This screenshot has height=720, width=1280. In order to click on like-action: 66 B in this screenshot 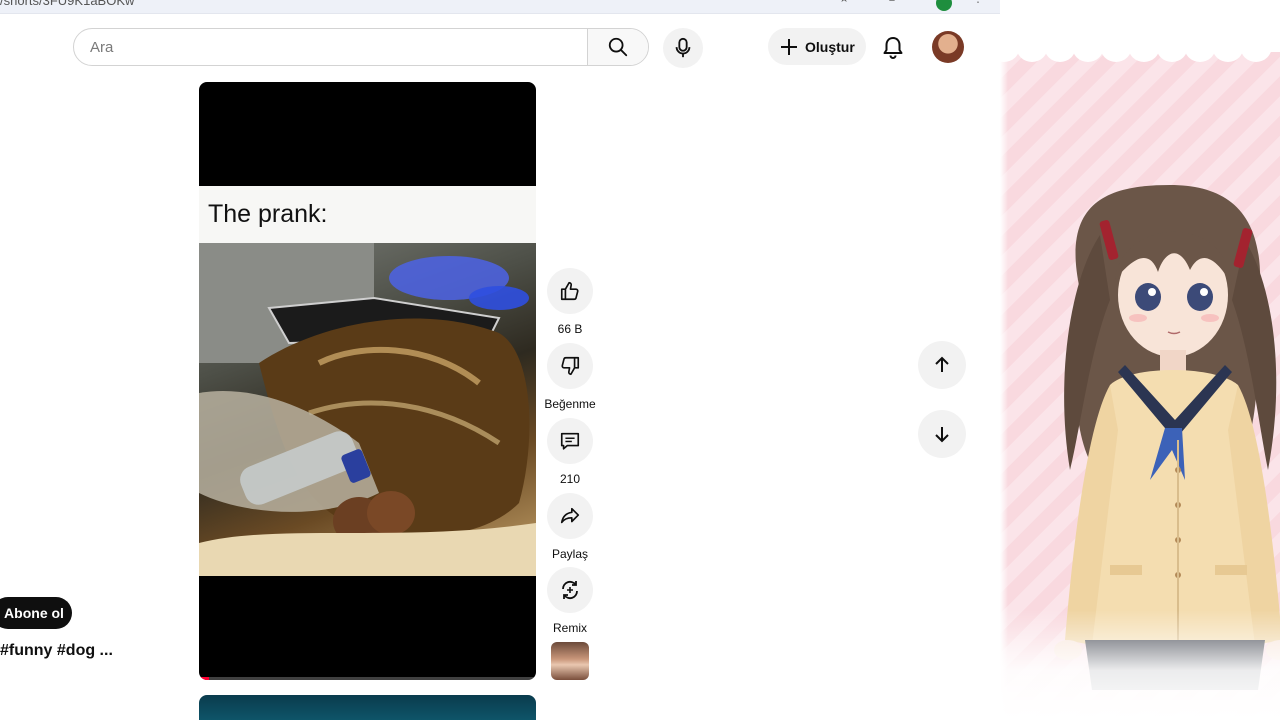, I will do `click(570, 302)`.